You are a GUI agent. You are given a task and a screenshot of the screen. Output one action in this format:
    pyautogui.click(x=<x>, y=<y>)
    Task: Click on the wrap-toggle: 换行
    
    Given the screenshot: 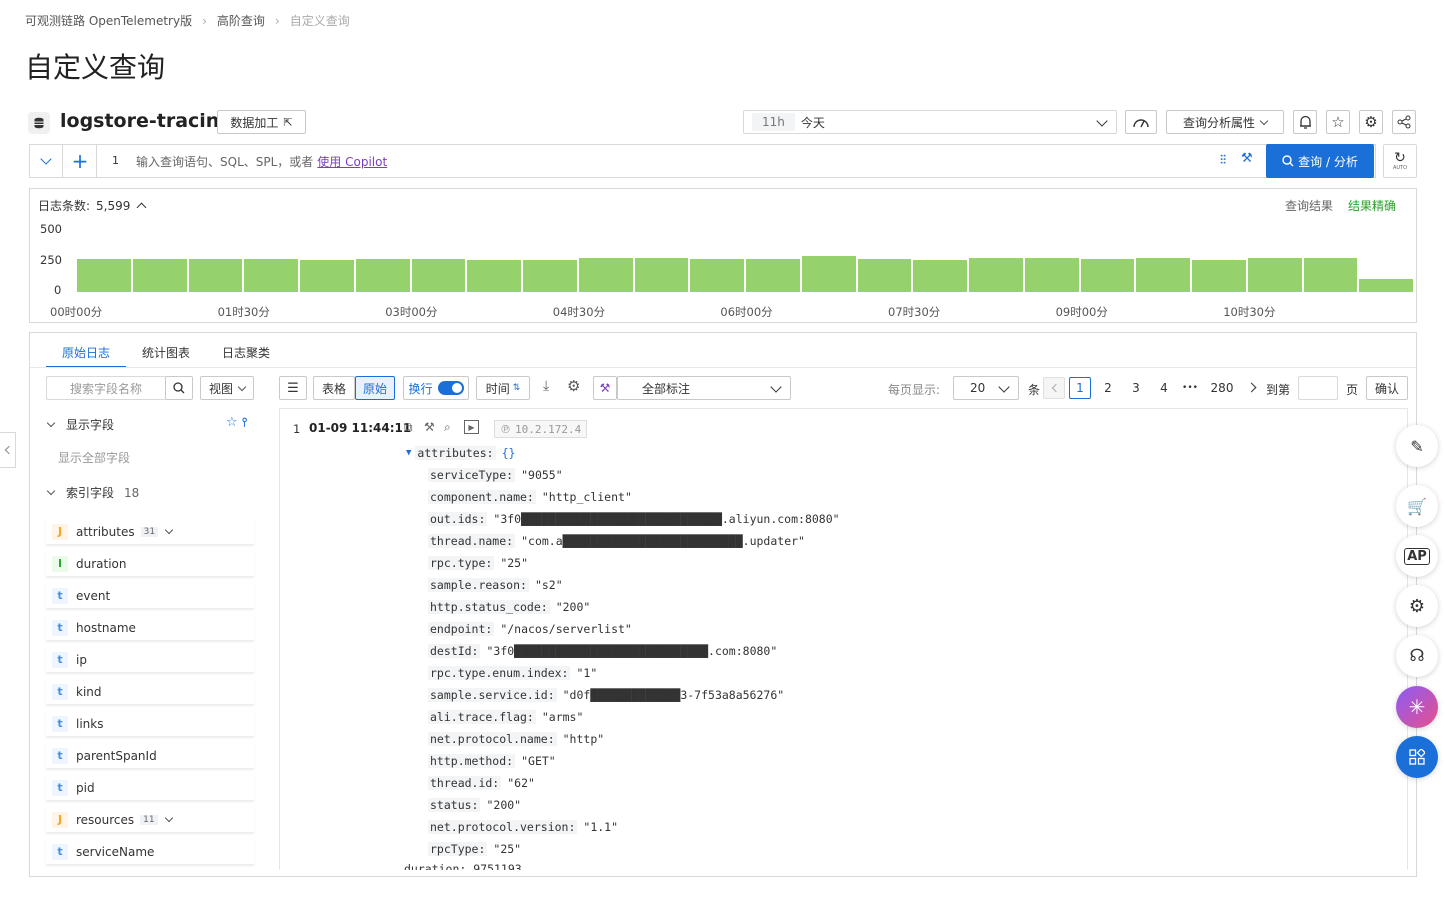 What is the action you would take?
    pyautogui.click(x=436, y=388)
    